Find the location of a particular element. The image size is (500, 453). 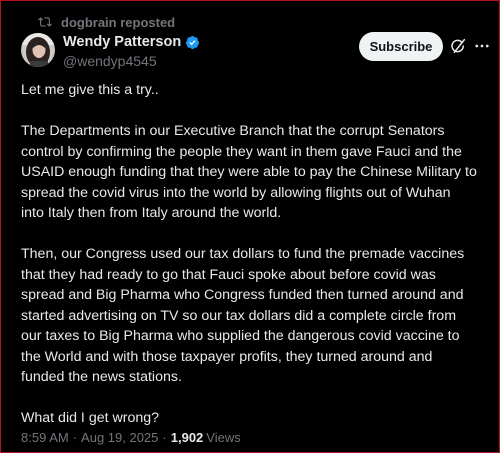

repost-label: dogbrain reposted is located at coordinates (118, 22).